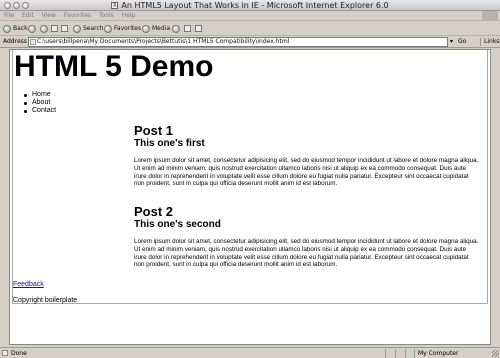 This screenshot has height=358, width=500. I want to click on print-button, so click(199, 28).